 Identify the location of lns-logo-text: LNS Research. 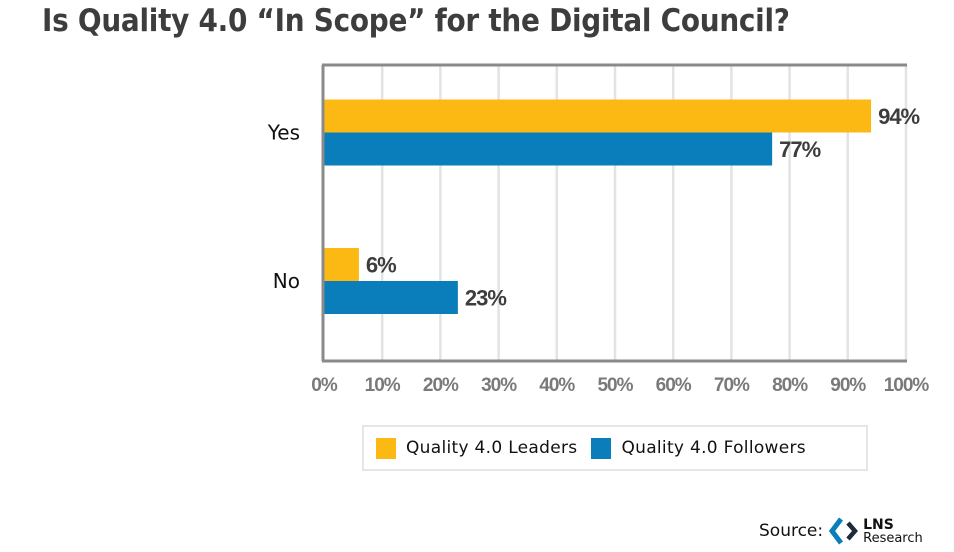
(893, 531).